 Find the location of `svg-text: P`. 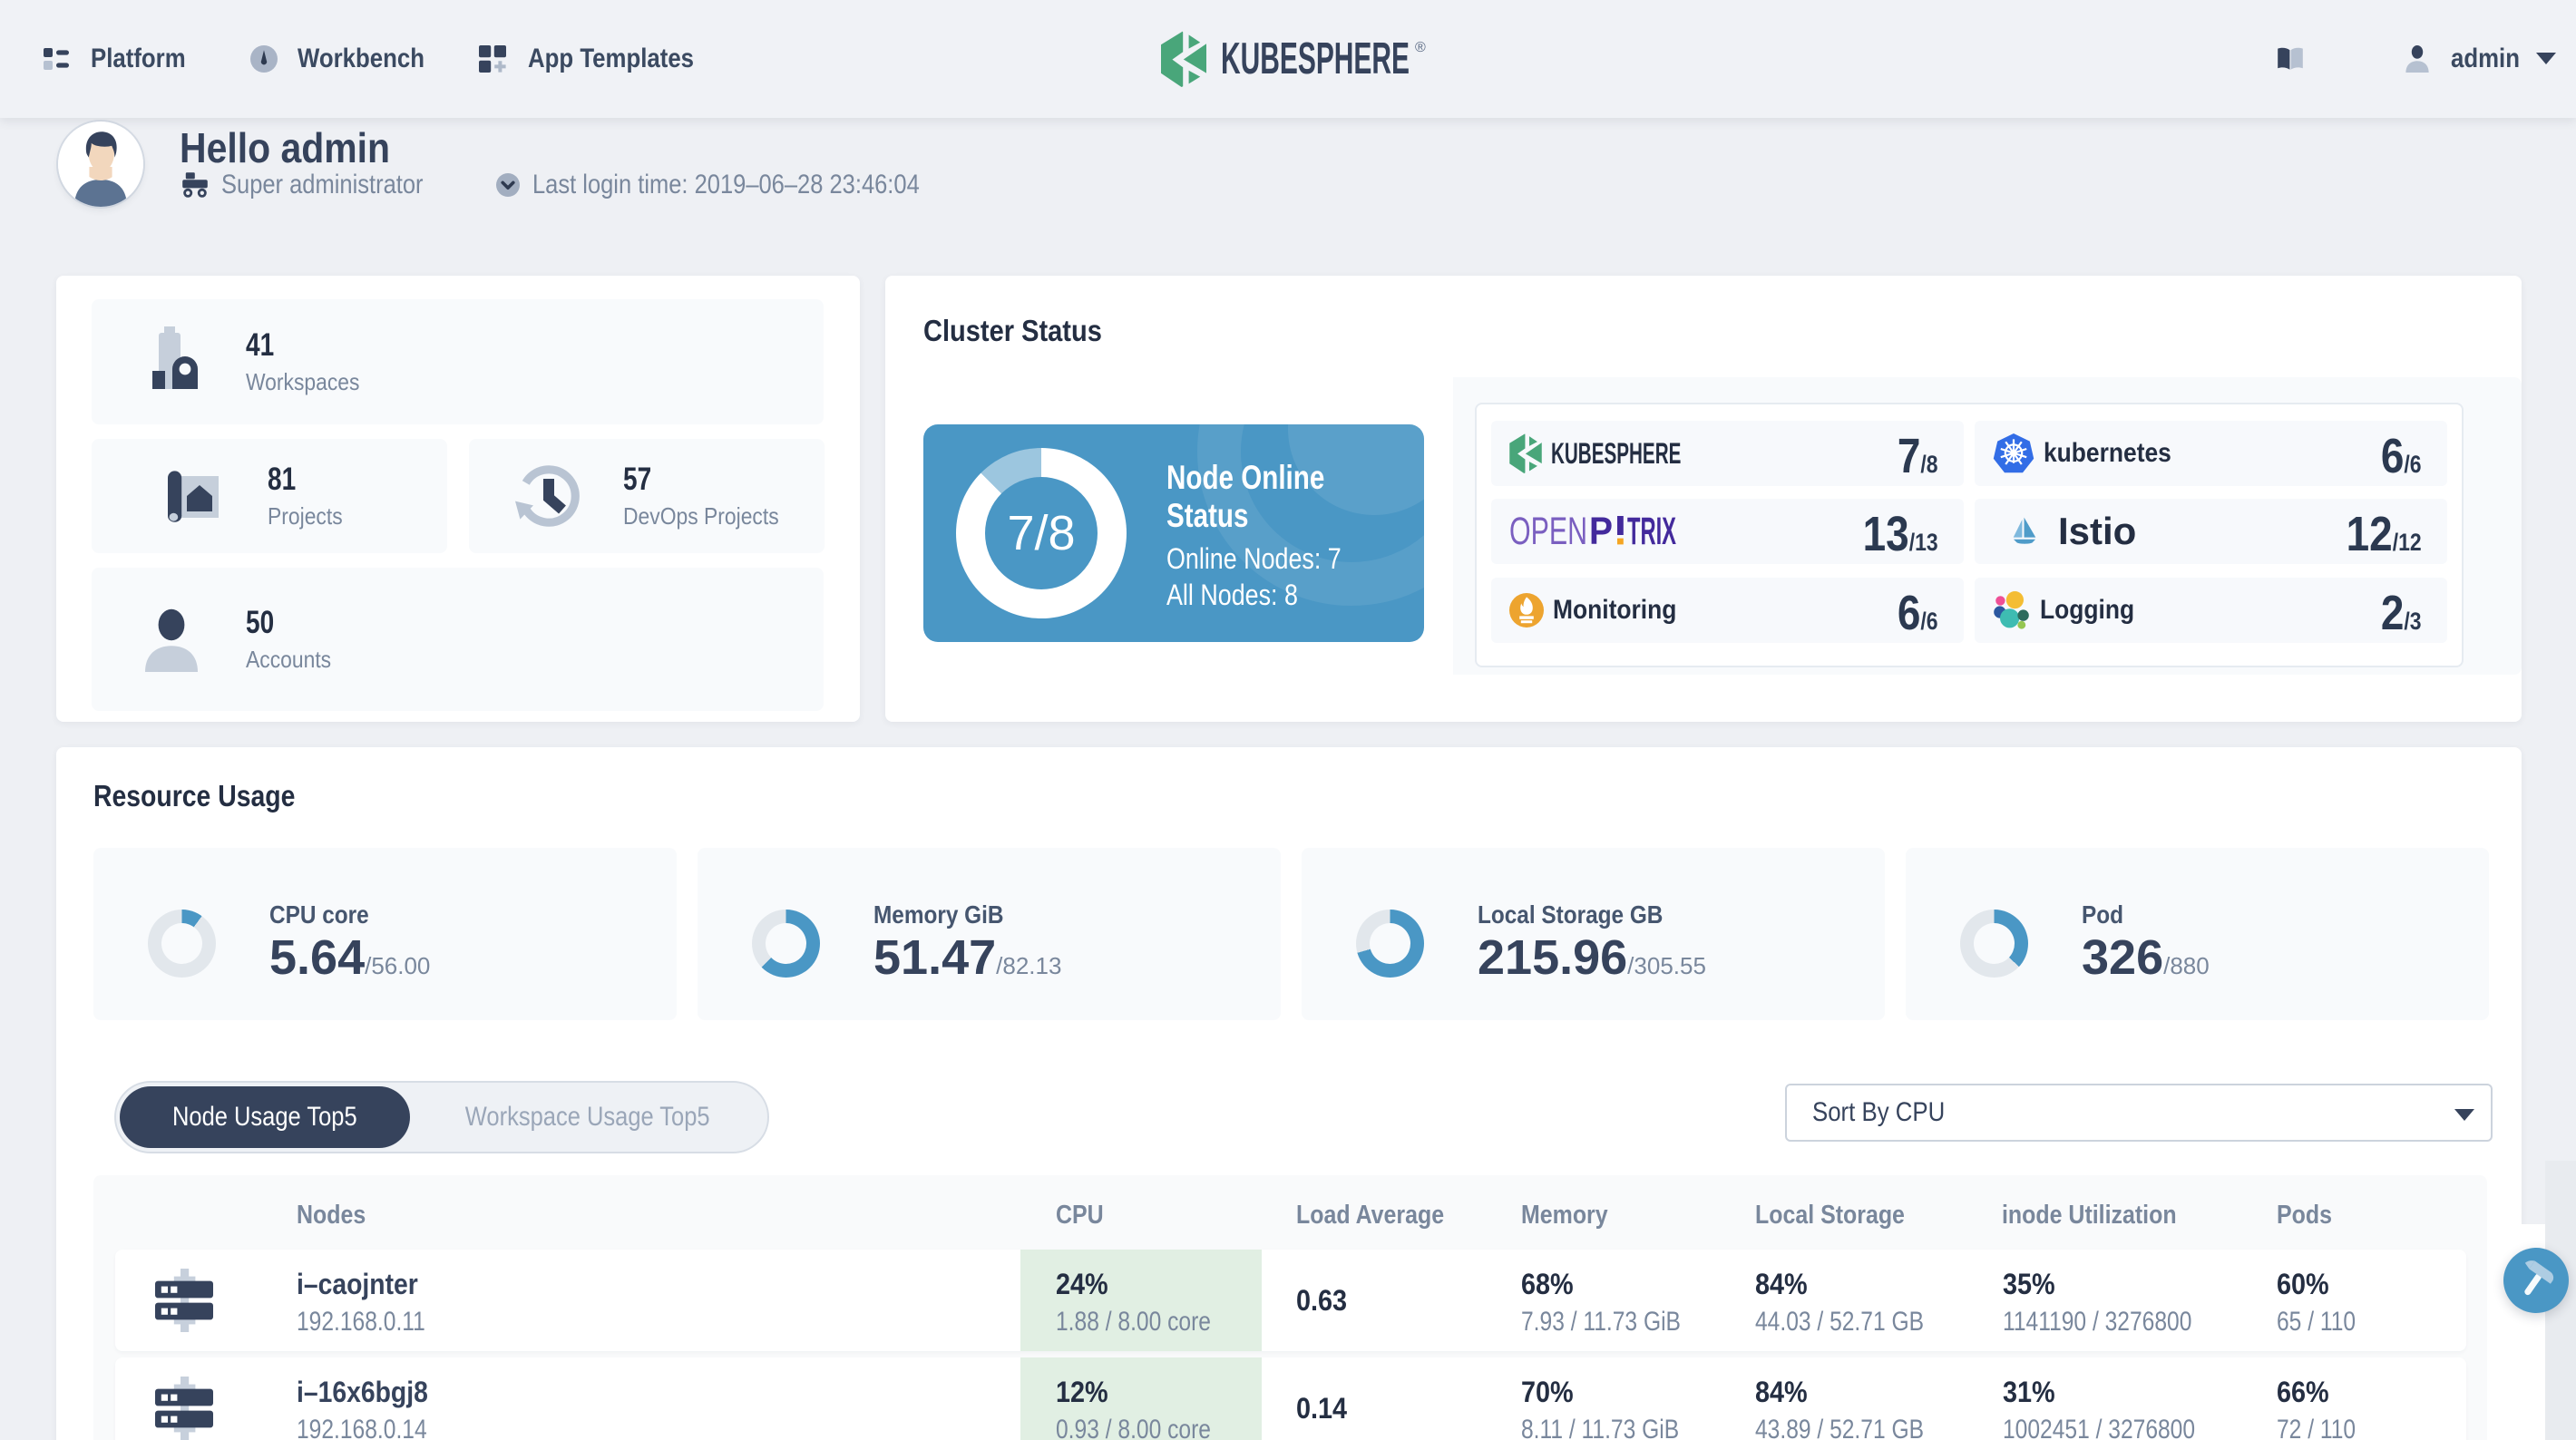

svg-text: P is located at coordinates (1601, 532).